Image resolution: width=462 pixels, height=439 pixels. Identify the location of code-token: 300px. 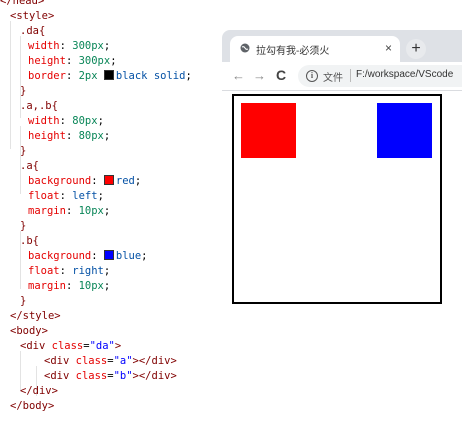
(94, 61).